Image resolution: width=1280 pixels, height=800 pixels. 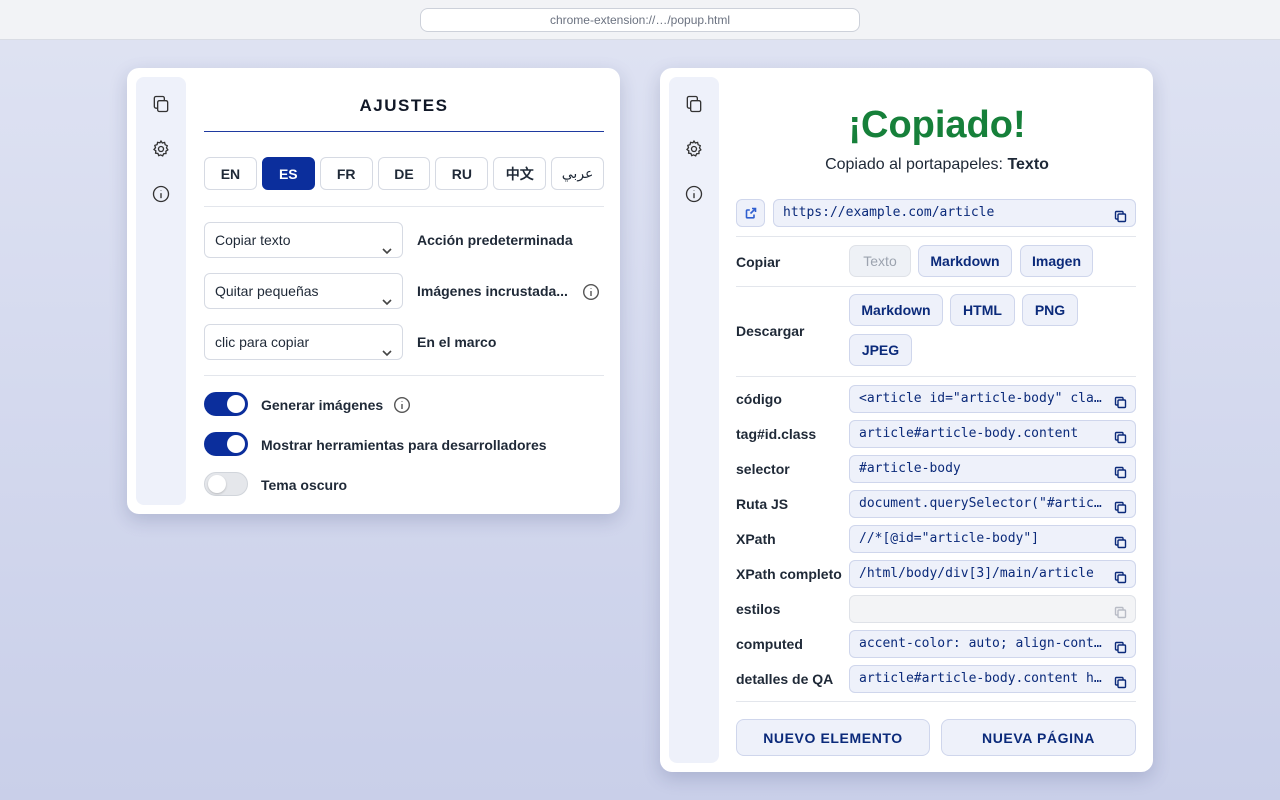 I want to click on prop-label-selector: selector, so click(x=763, y=469).